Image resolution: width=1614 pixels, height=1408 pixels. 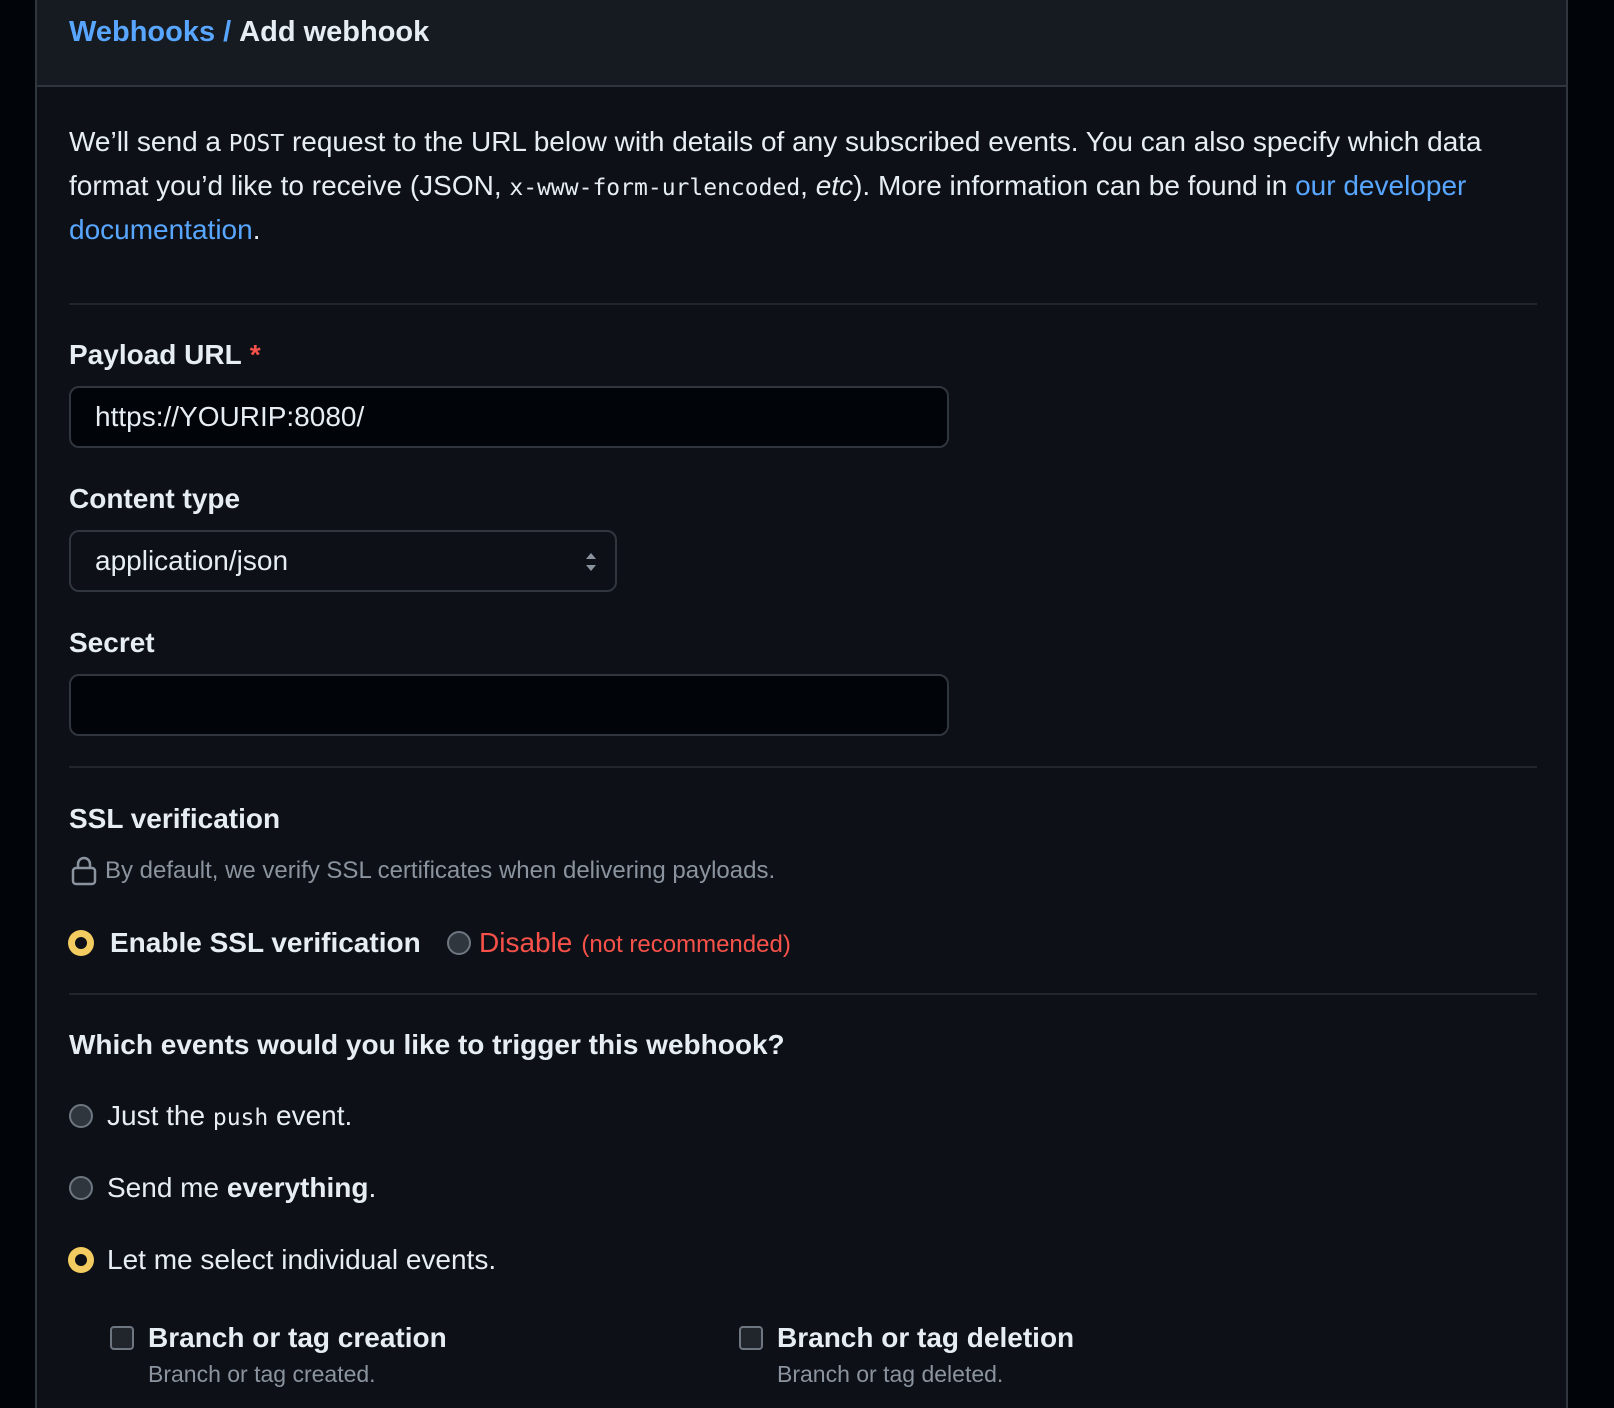 What do you see at coordinates (255, 354) in the screenshot?
I see `required-marker: *` at bounding box center [255, 354].